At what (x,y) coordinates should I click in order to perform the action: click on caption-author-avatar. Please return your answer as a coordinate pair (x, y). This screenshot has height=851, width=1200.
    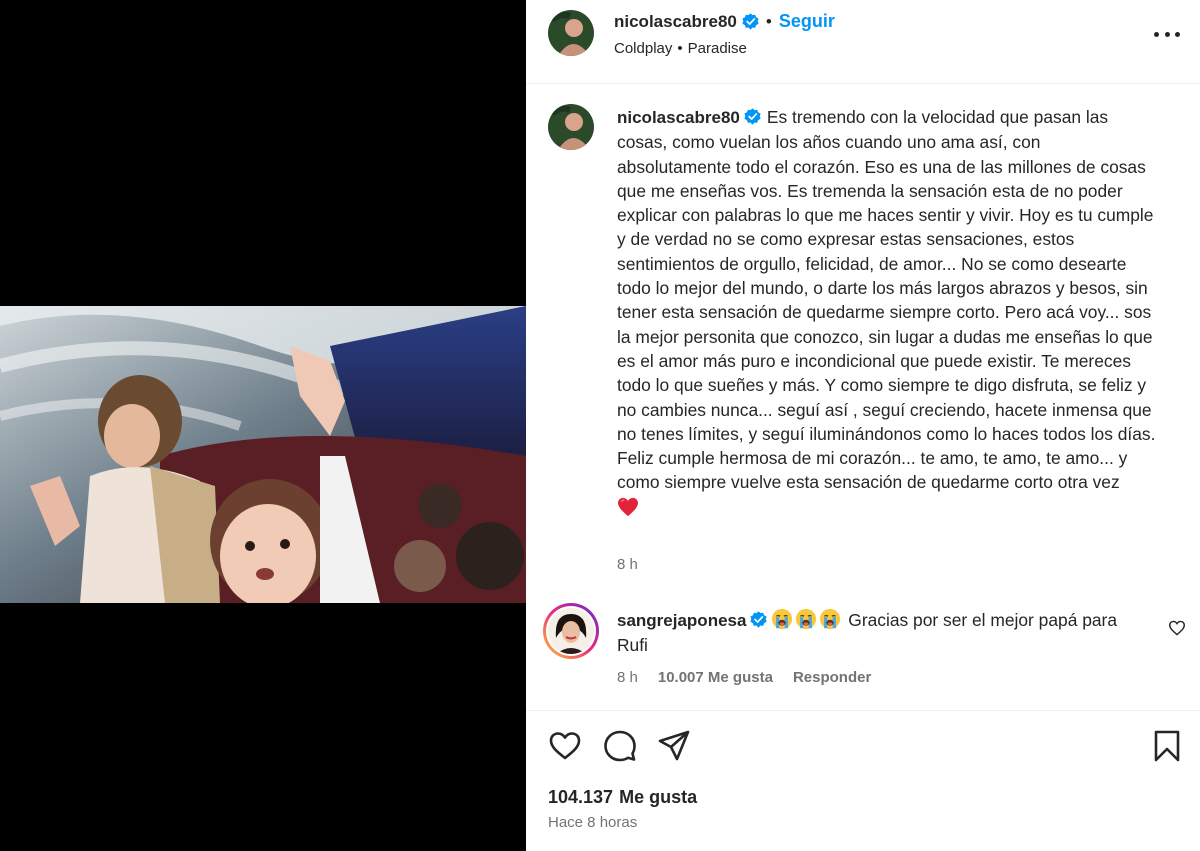
    Looking at the image, I should click on (571, 127).